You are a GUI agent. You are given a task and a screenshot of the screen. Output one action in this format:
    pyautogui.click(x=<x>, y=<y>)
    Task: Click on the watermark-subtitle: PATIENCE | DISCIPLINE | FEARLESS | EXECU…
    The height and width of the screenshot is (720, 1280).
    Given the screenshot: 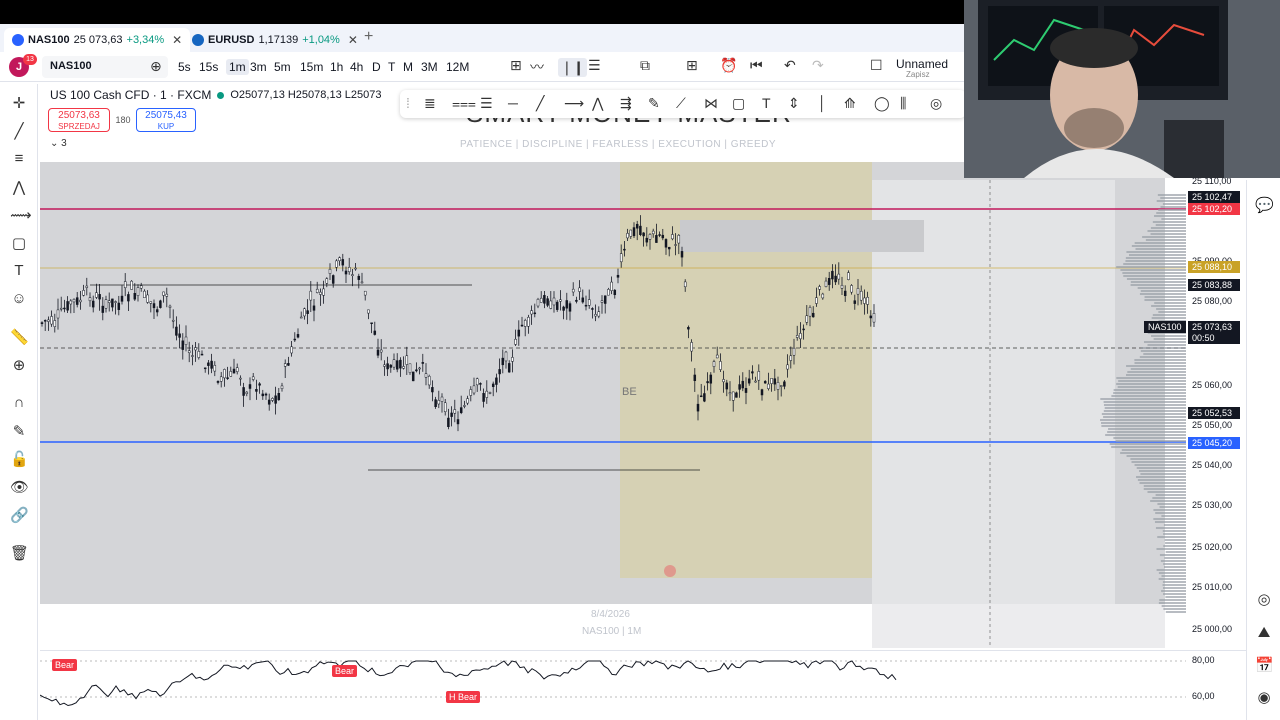 What is the action you would take?
    pyautogui.click(x=618, y=144)
    